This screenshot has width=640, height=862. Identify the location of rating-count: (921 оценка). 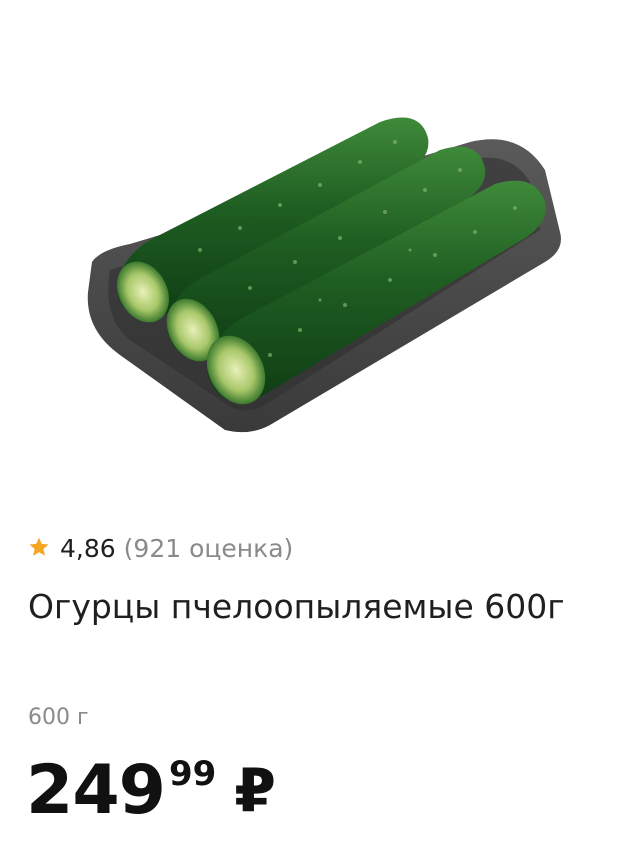
(209, 546).